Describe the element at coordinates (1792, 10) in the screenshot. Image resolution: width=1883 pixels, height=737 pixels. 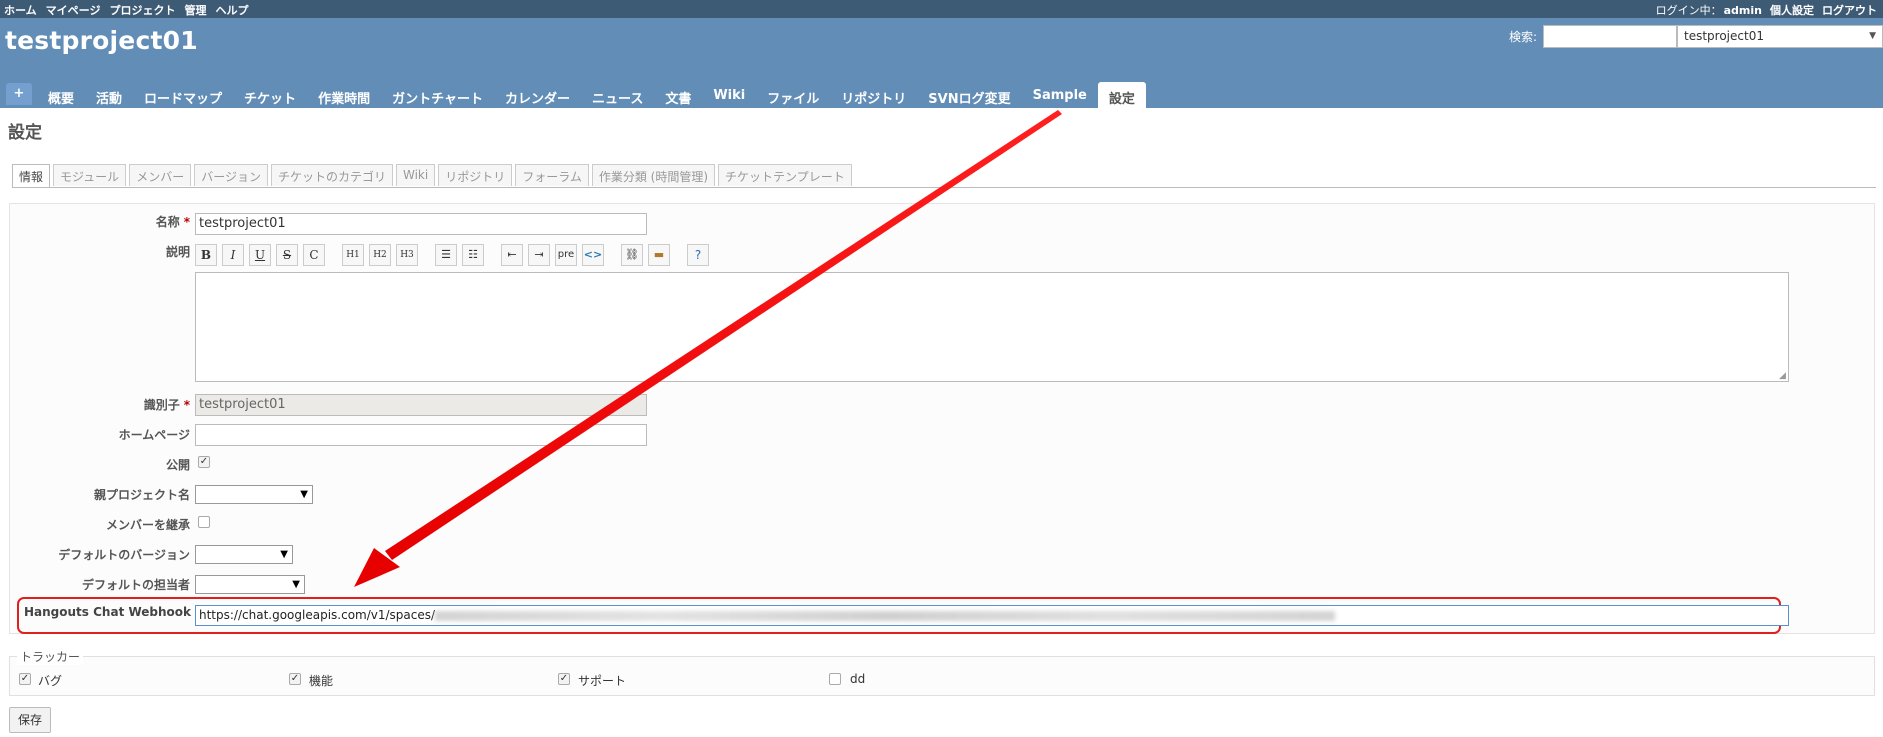
I see `my-account-link: 個人設定` at that location.